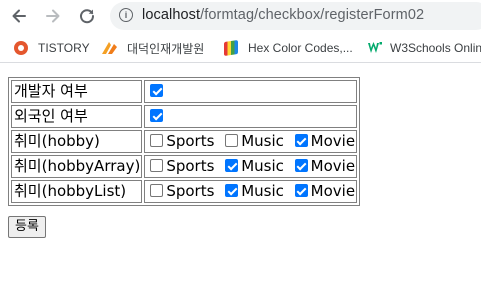  I want to click on bookmark-daedeok: 대덕인재개발원, so click(152, 48).